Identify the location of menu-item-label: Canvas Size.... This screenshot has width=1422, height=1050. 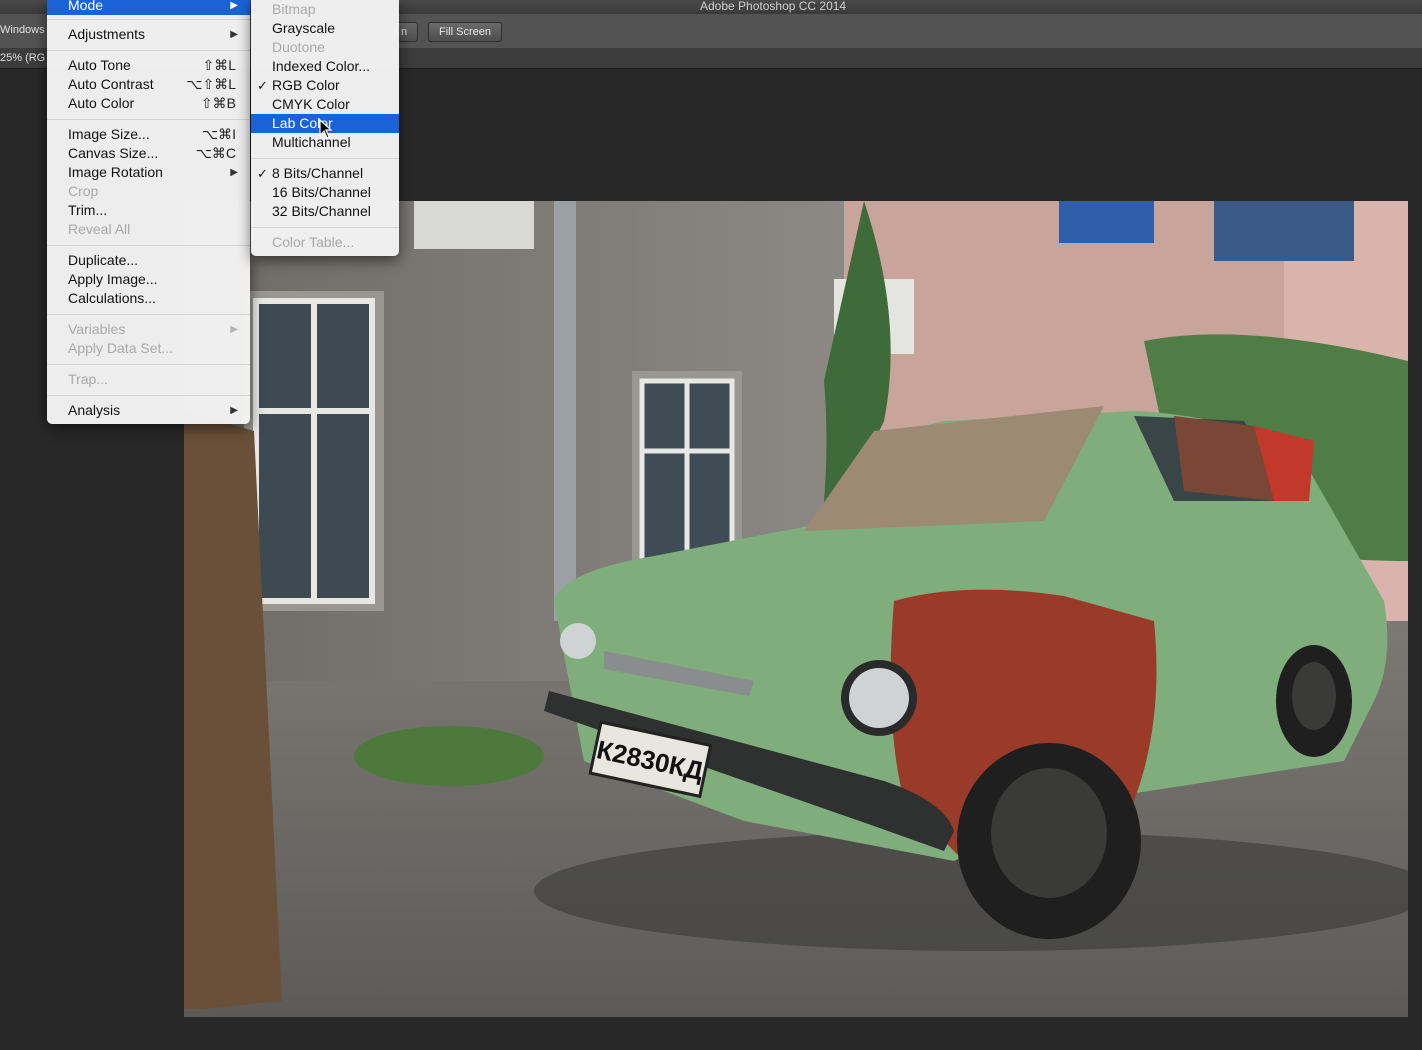
(113, 153).